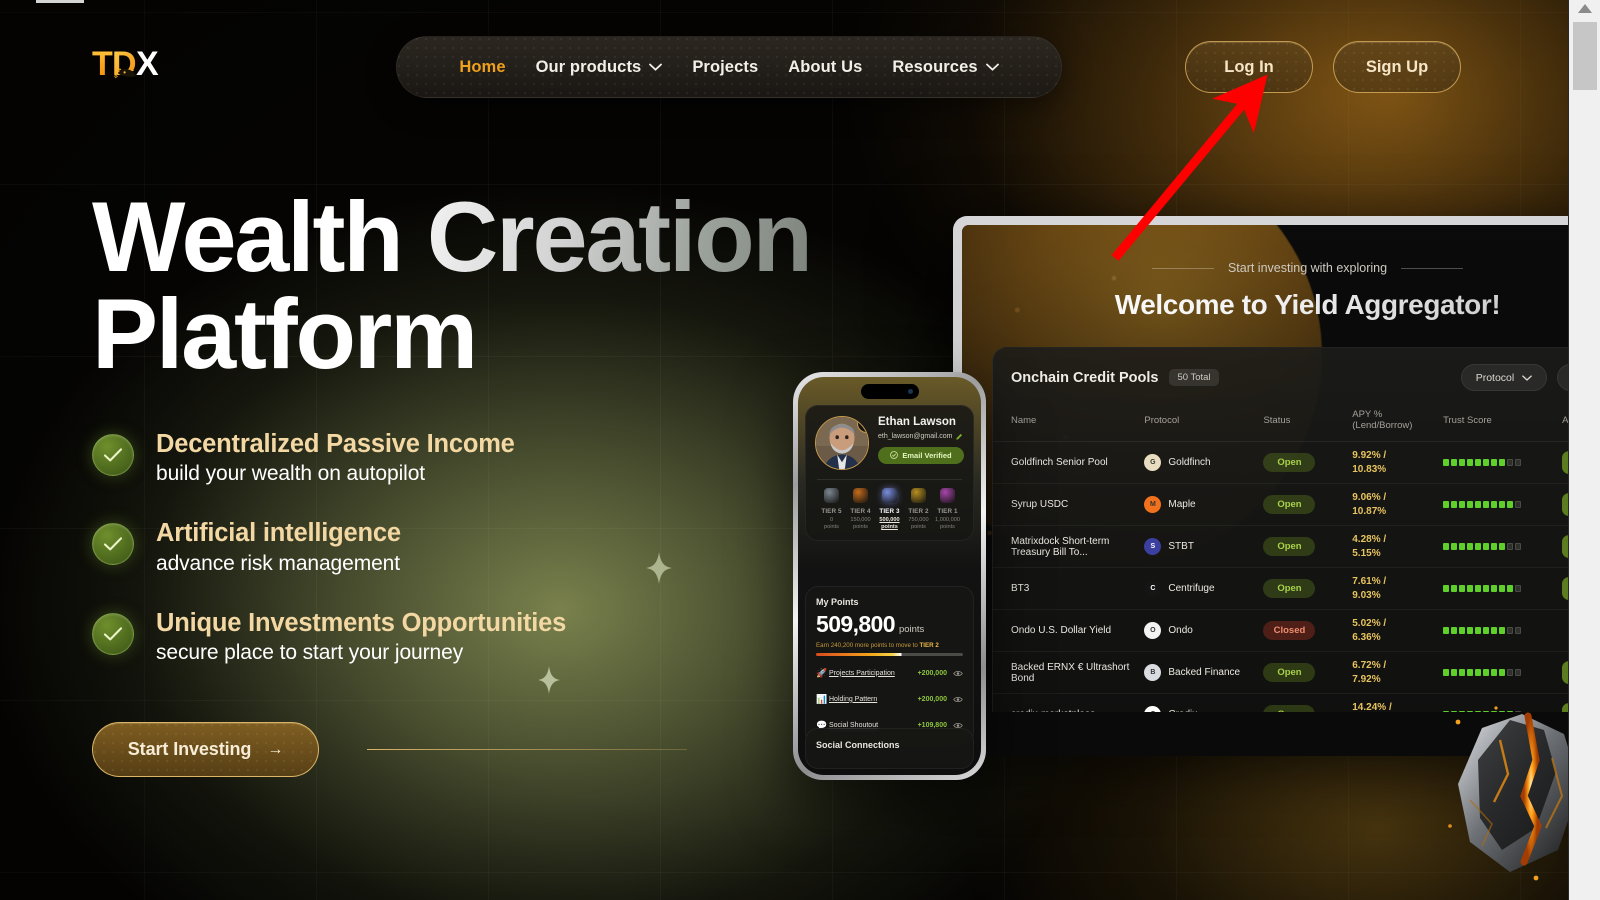  Describe the element at coordinates (825, 67) in the screenshot. I see `nav-item-about-us: About Us` at that location.